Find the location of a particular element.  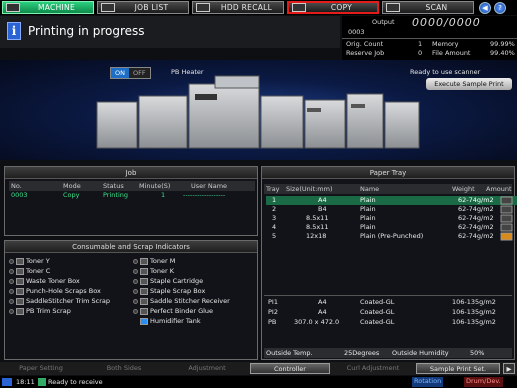

consumable-label: Perfect Binder Glue is located at coordinates (182, 311).